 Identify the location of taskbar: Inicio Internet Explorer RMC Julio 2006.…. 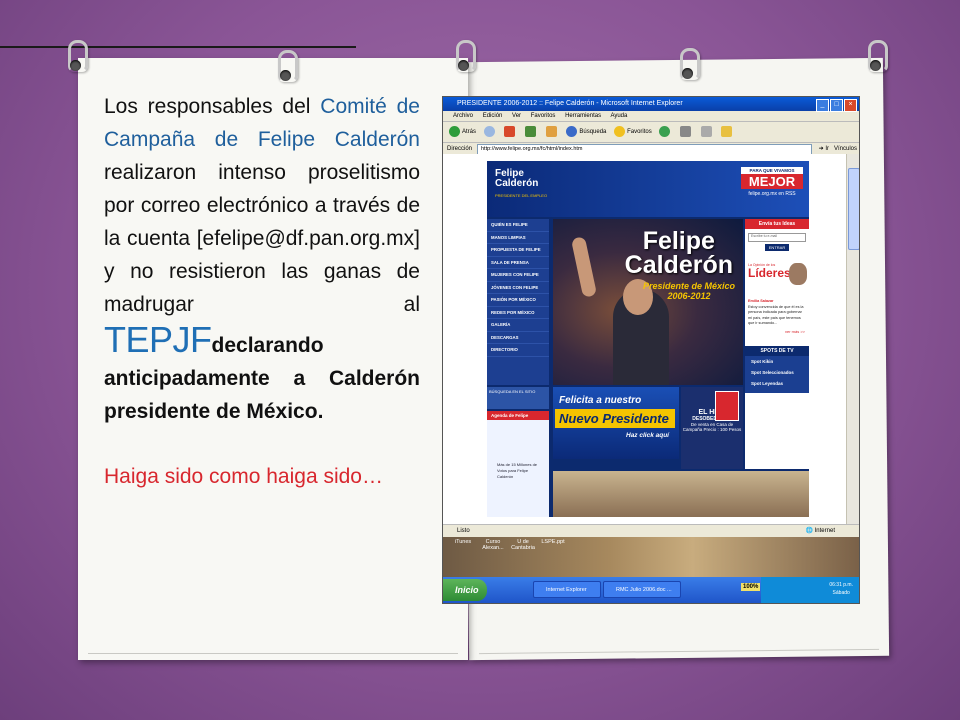
(651, 590).